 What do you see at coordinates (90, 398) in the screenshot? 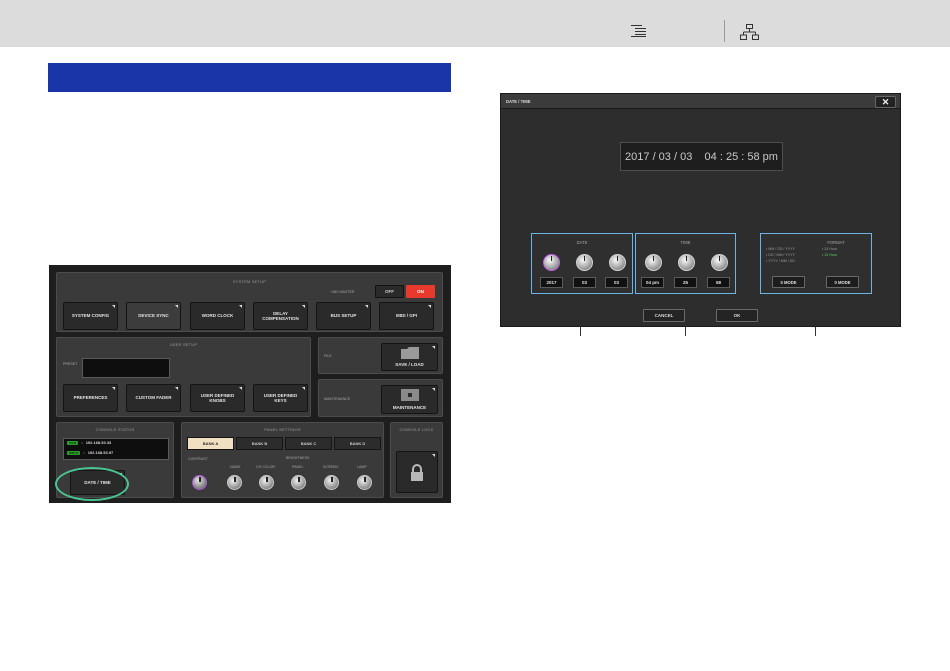
I see `preferences-button: PREFERENCES` at bounding box center [90, 398].